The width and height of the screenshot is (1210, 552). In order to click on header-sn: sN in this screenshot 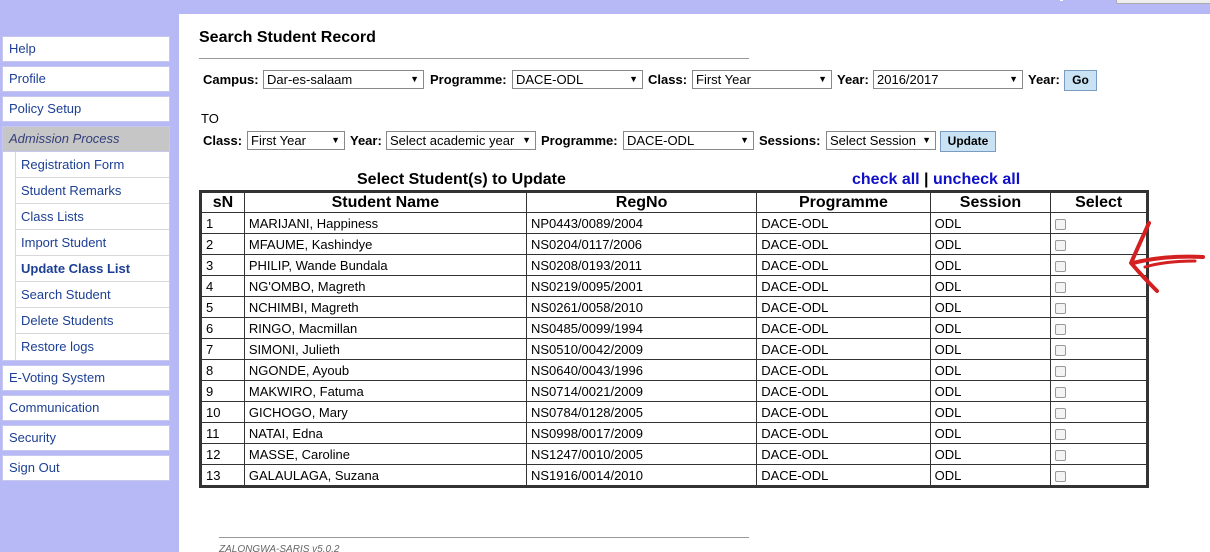, I will do `click(223, 202)`.